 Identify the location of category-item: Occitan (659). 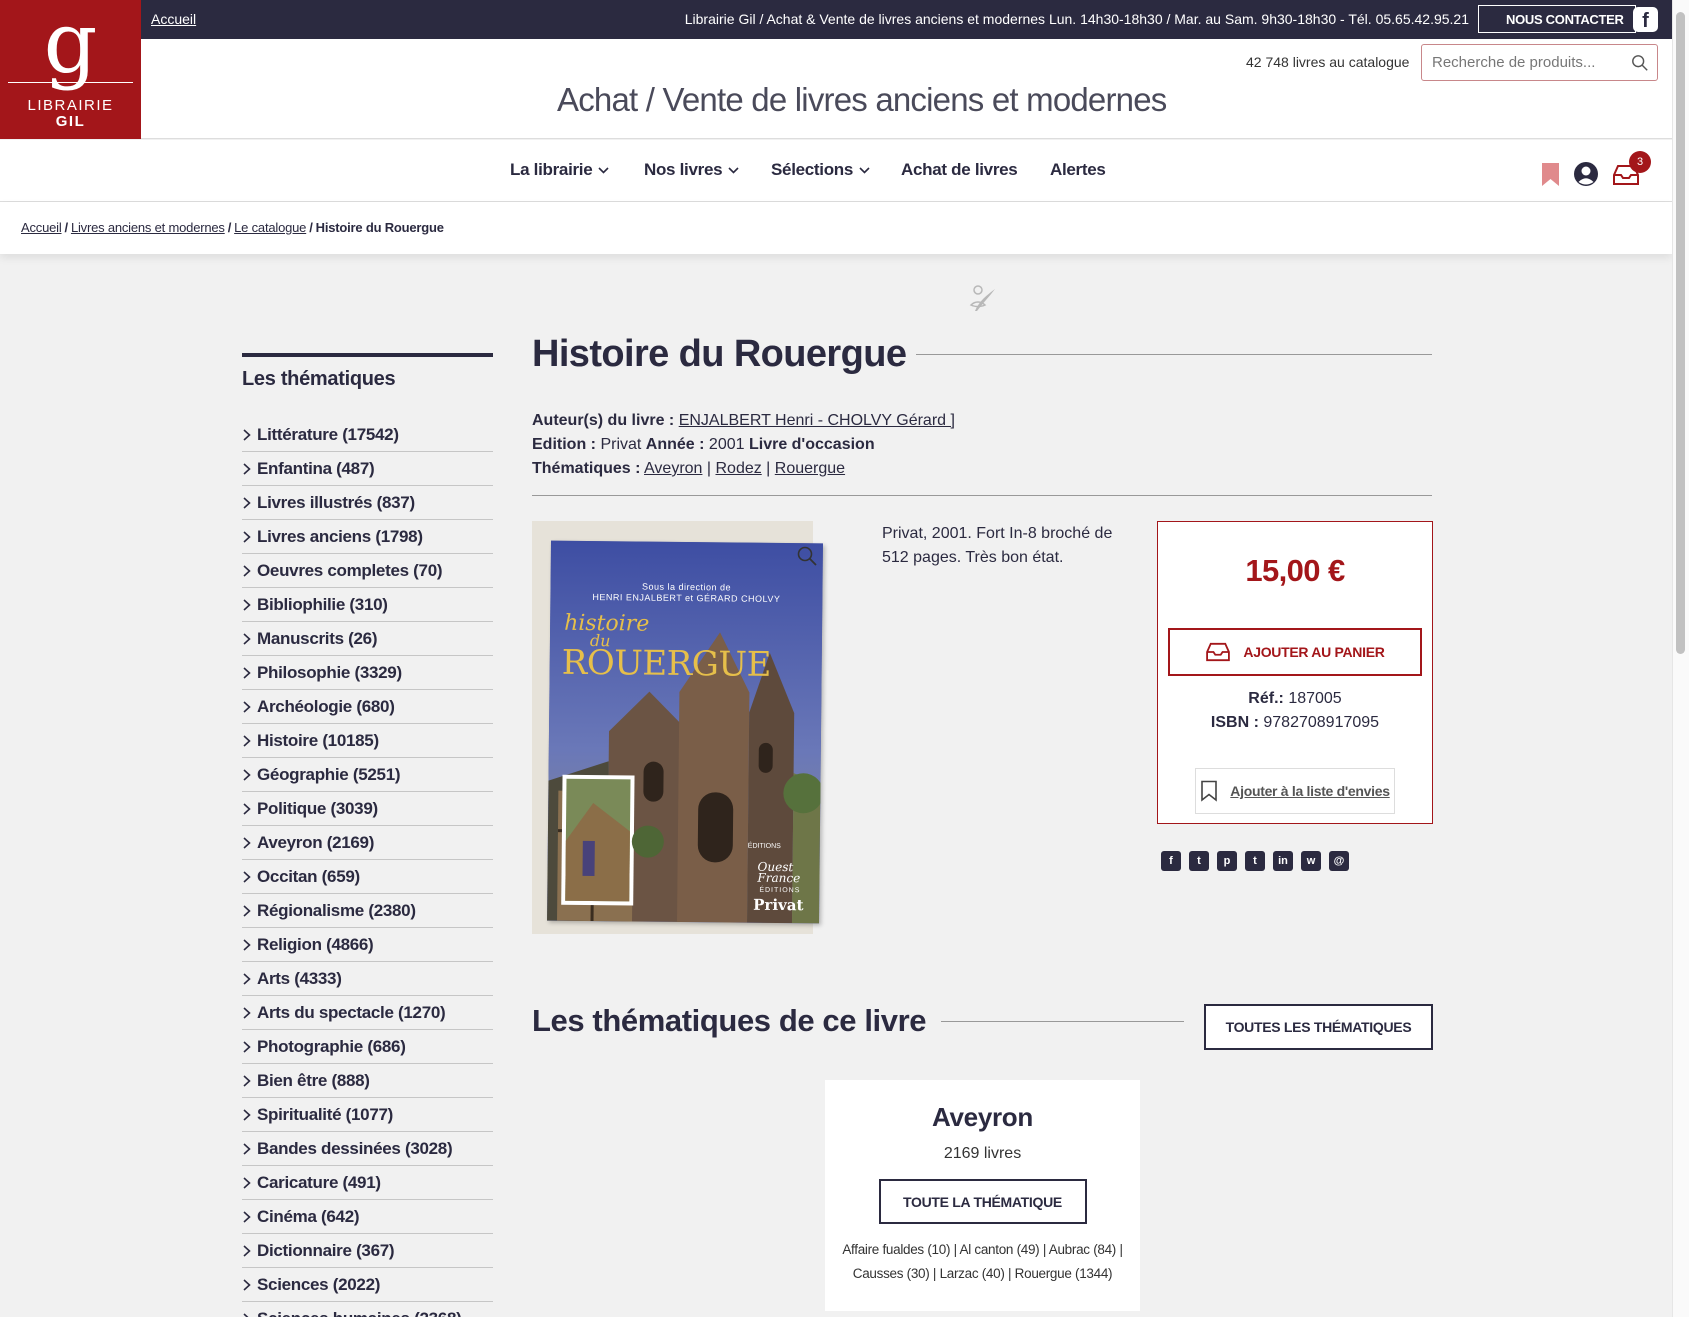
(367, 877).